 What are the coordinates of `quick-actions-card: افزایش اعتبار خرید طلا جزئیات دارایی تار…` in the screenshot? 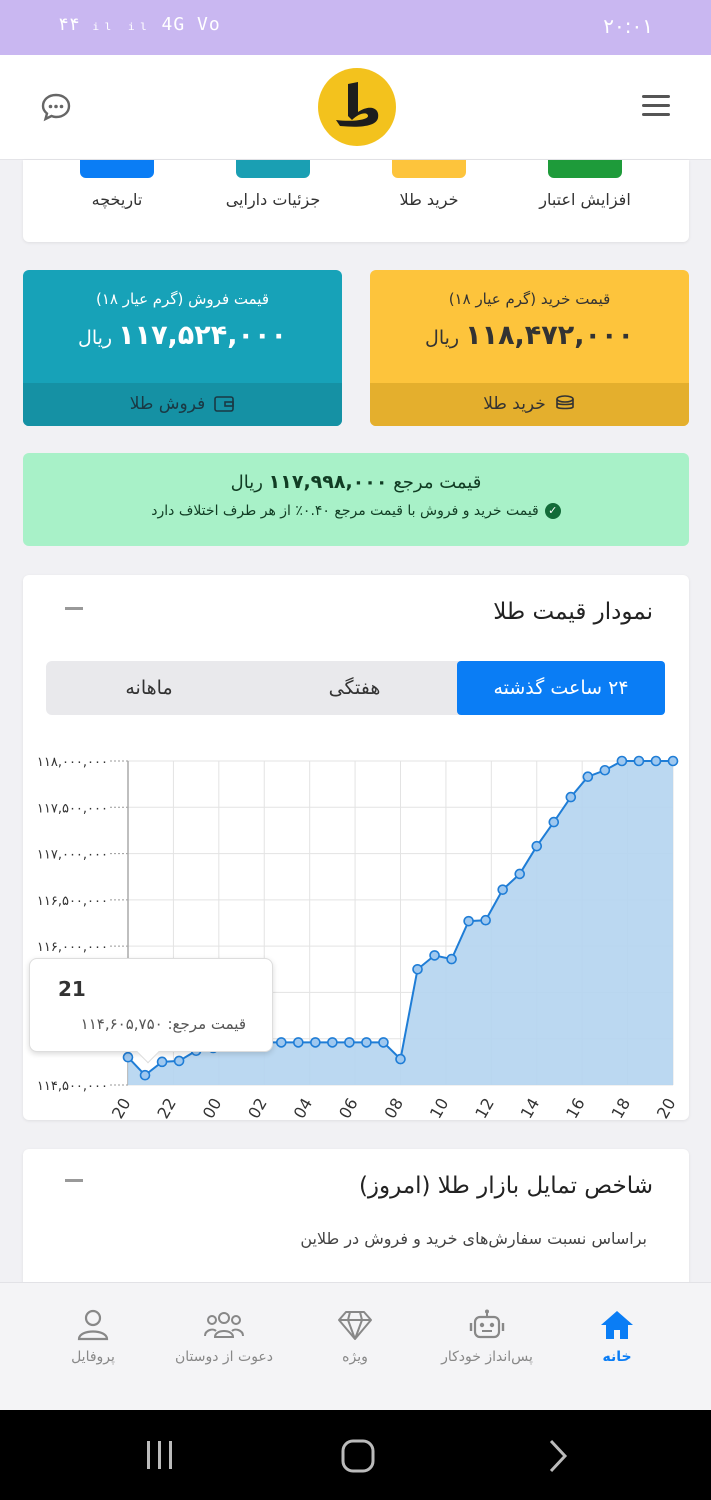 It's located at (356, 201).